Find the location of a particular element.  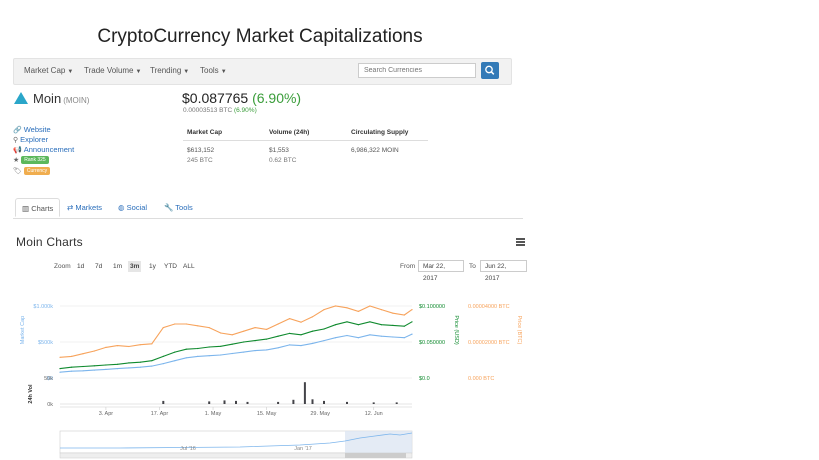

stats-header-volume: Volume (24h) is located at coordinates (289, 132).